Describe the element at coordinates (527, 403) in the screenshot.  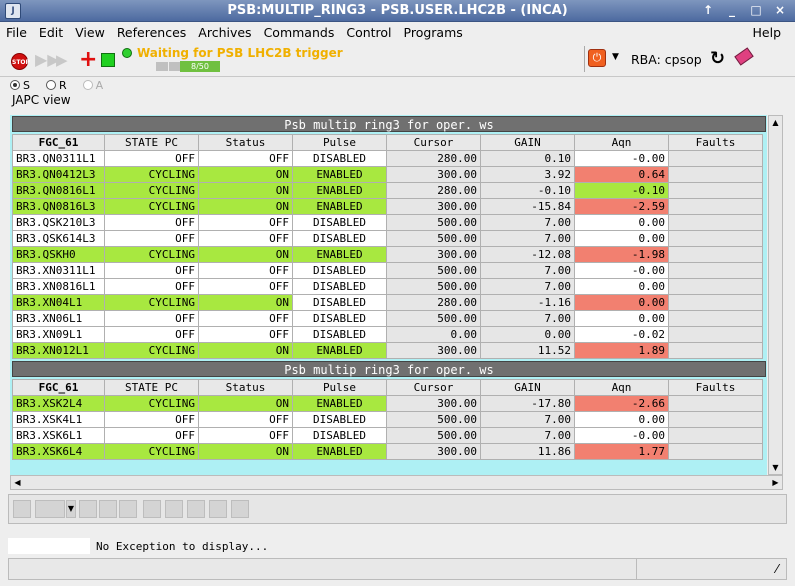
I see `table-cell: -17.80` at that location.